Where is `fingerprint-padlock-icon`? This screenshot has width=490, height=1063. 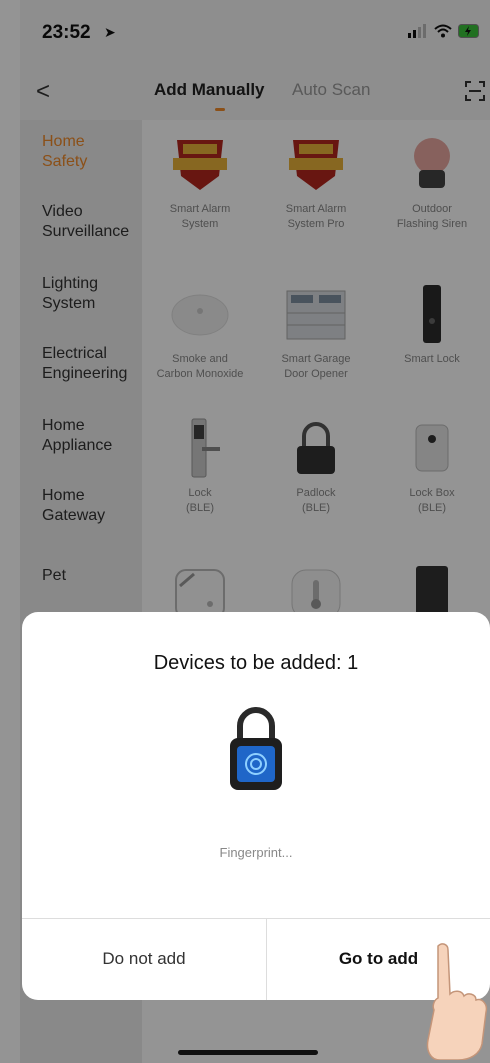 fingerprint-padlock-icon is located at coordinates (256, 748).